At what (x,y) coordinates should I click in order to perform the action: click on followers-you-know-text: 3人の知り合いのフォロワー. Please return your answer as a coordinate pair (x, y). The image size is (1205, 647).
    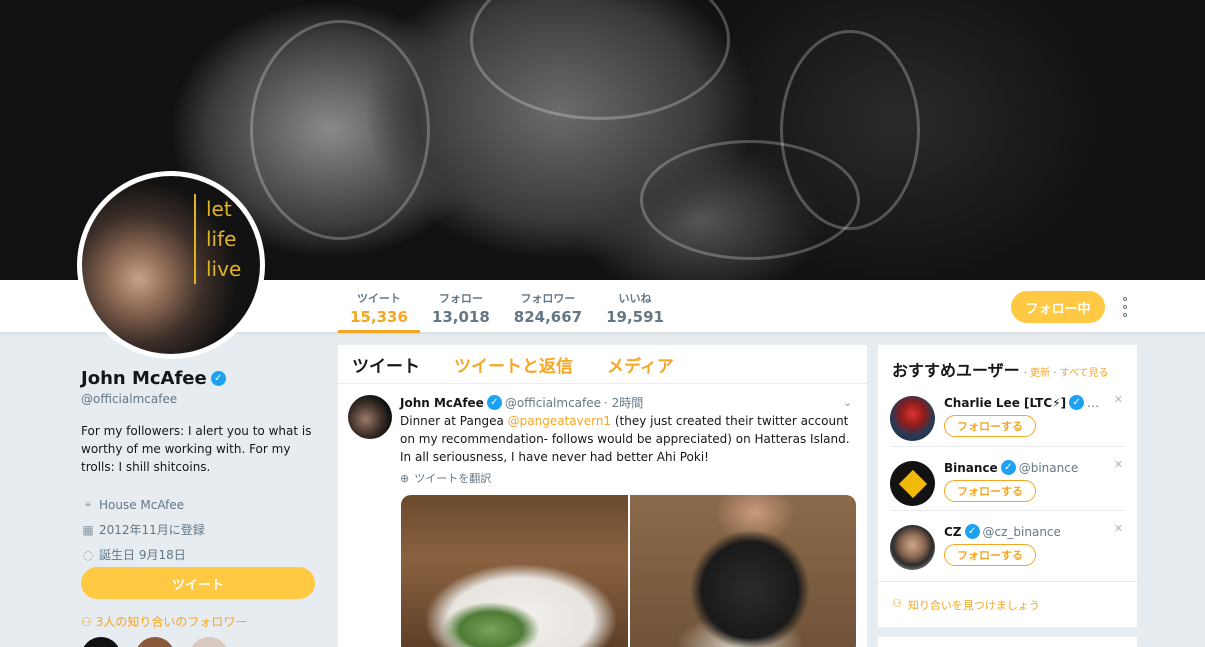
    Looking at the image, I should click on (171, 622).